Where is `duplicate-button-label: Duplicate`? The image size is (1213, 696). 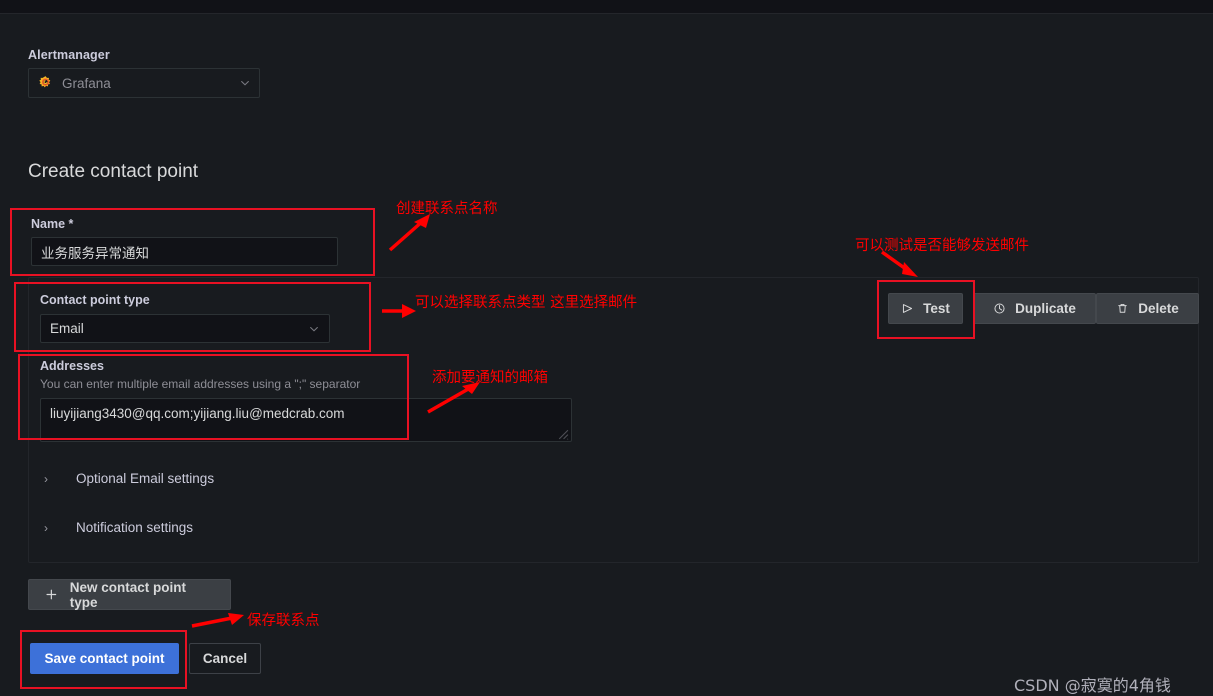
duplicate-button-label: Duplicate is located at coordinates (1045, 308).